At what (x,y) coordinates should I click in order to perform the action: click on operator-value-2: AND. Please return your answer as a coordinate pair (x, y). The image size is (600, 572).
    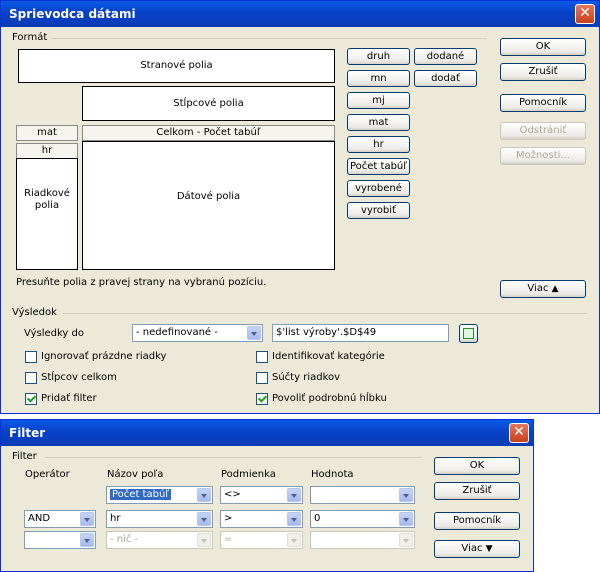
    Looking at the image, I should click on (39, 518).